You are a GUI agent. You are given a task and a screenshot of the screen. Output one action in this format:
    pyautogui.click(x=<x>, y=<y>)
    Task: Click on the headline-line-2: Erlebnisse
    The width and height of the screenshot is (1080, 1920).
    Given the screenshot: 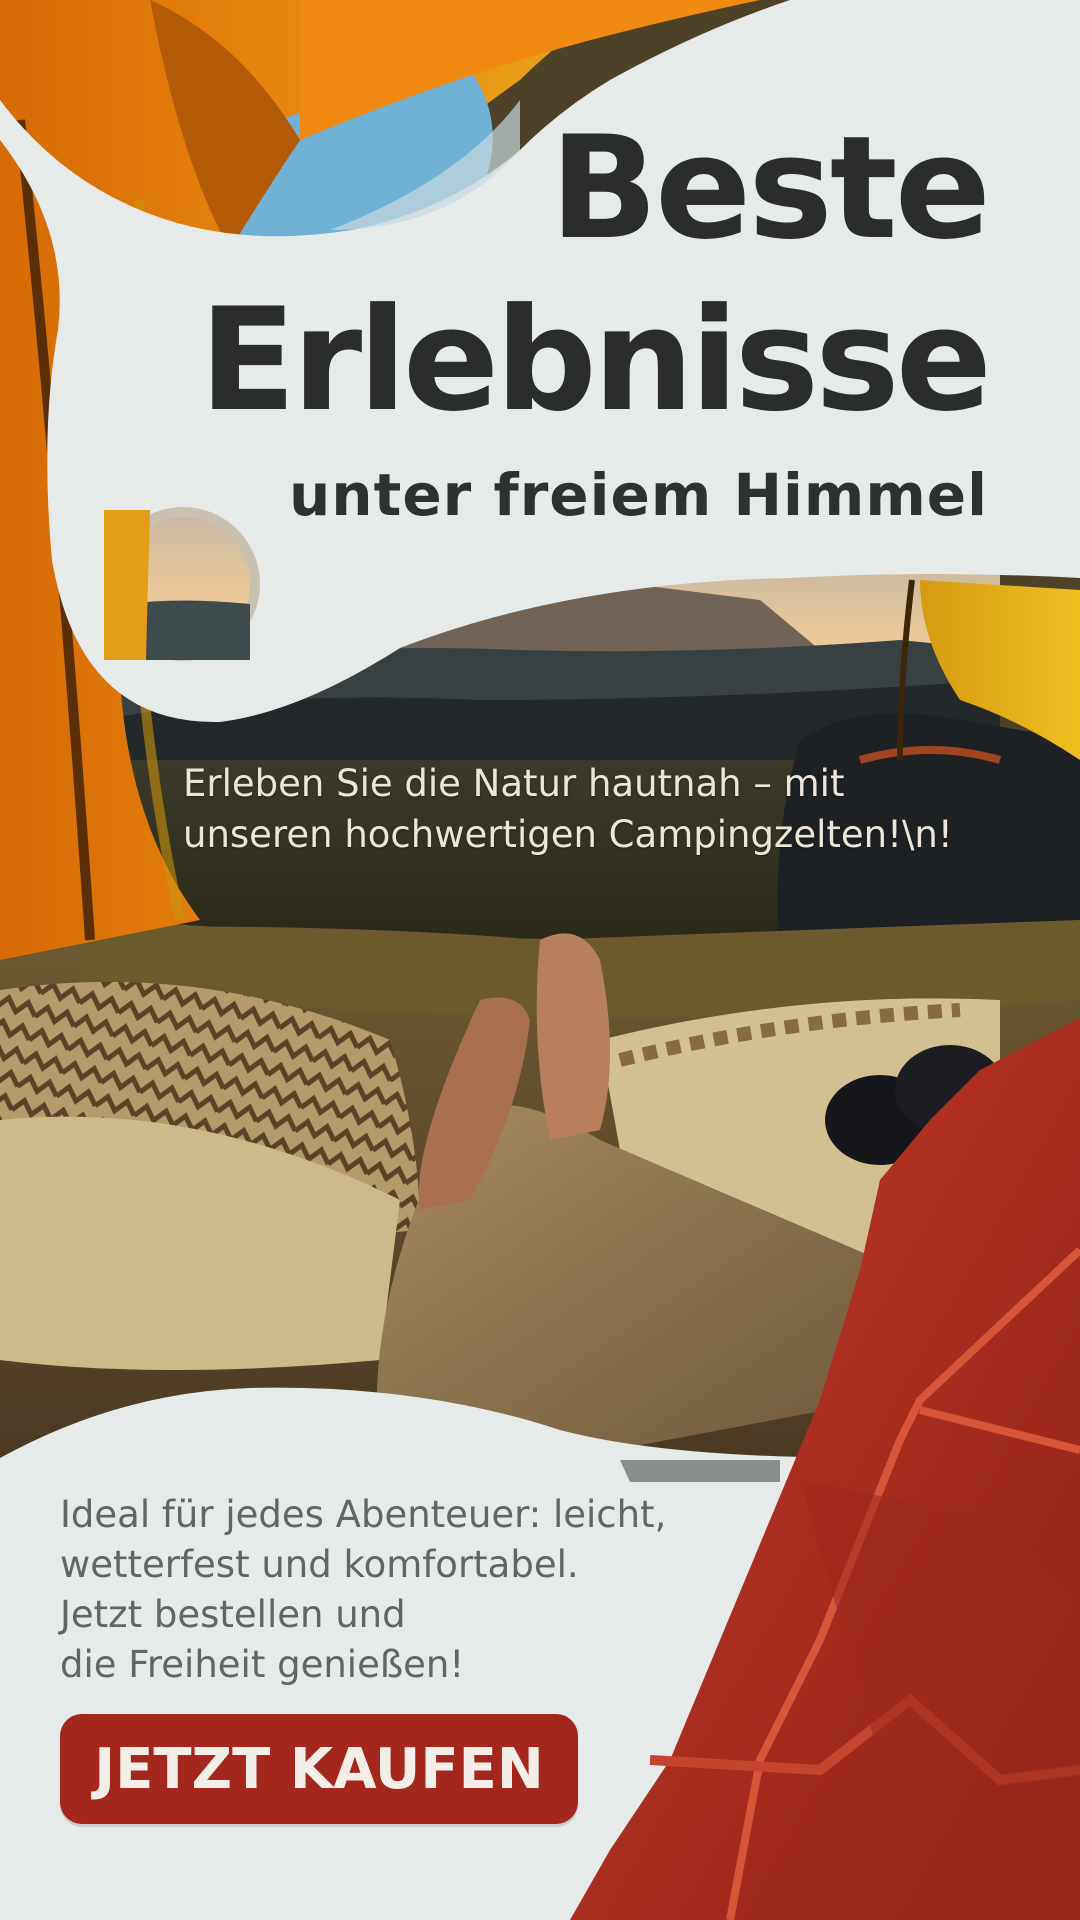 What is the action you would take?
    pyautogui.click(x=595, y=360)
    